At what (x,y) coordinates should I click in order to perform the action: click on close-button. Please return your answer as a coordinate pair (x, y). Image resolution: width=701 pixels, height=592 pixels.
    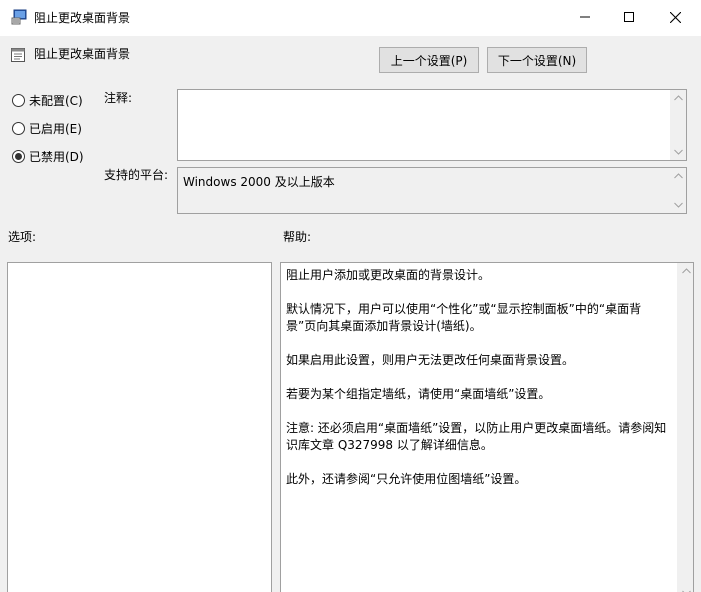
    Looking at the image, I should click on (675, 17).